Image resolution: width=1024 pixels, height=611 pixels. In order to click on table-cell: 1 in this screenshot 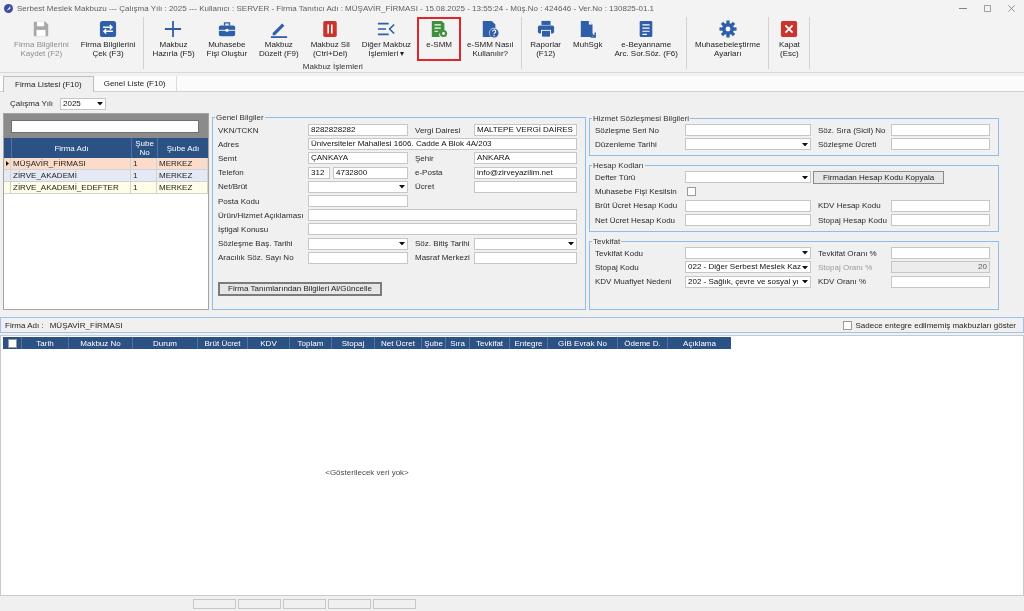, I will do `click(144, 163)`.